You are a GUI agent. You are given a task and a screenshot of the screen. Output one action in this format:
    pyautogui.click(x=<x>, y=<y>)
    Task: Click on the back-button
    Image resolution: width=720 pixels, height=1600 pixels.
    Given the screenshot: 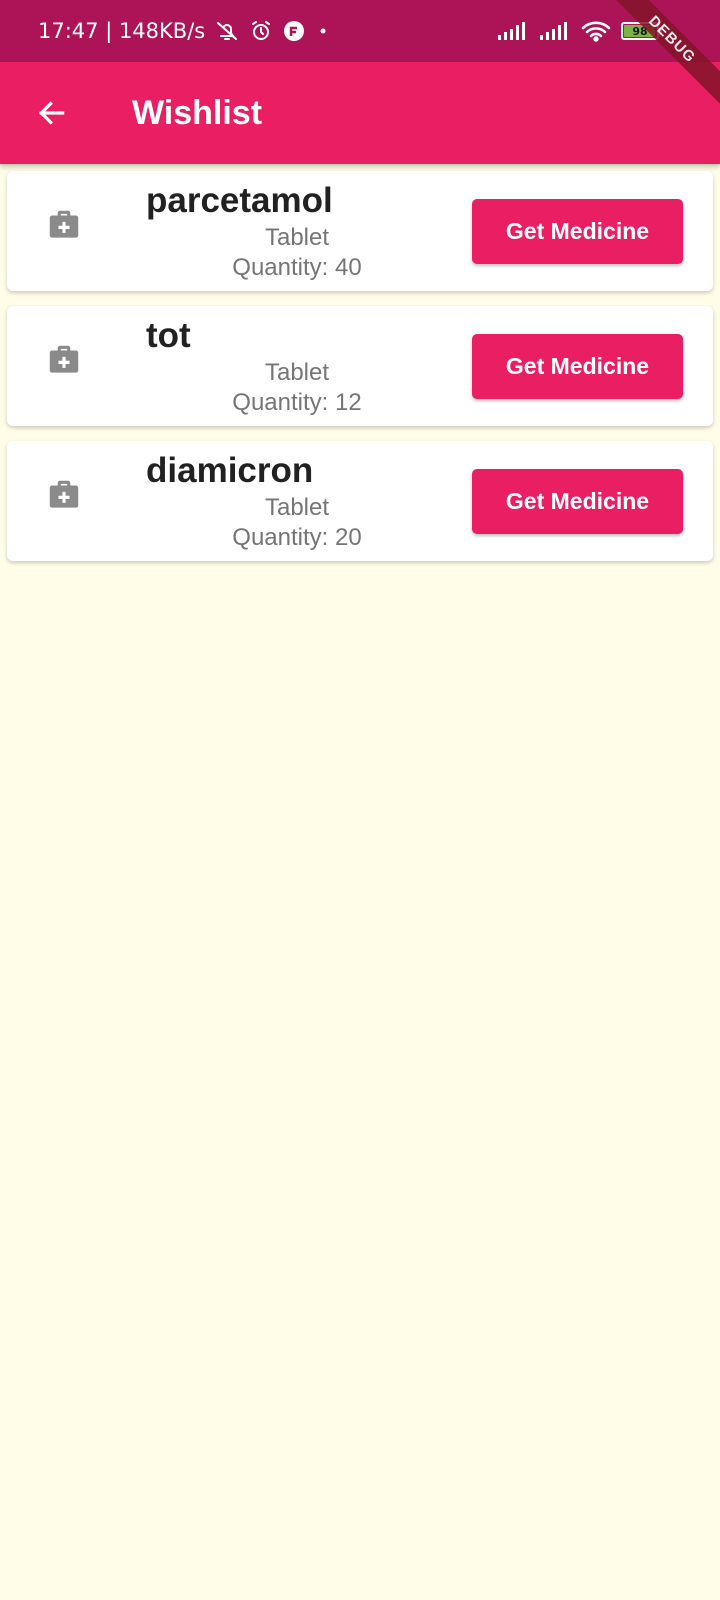 What is the action you would take?
    pyautogui.click(x=52, y=113)
    